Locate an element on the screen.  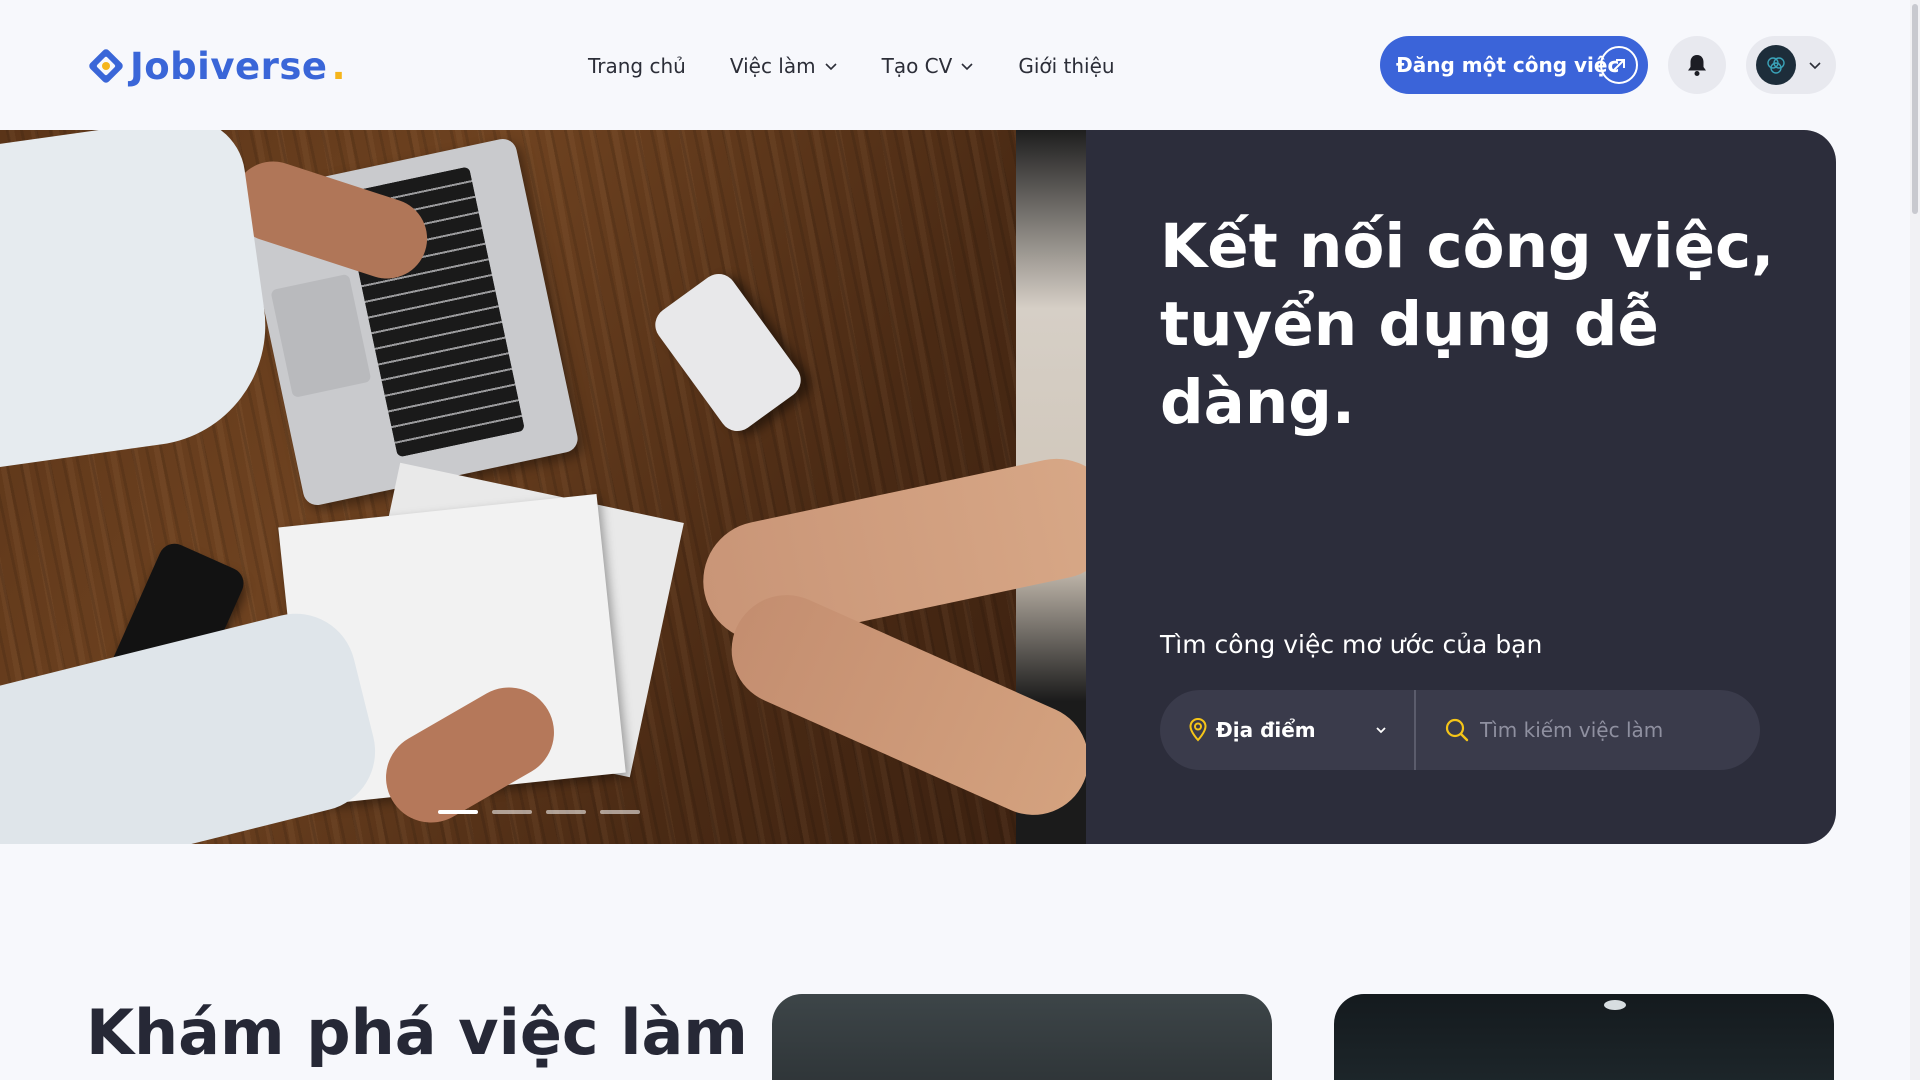
nav-item-label: Giới thiệu is located at coordinates (1066, 66).